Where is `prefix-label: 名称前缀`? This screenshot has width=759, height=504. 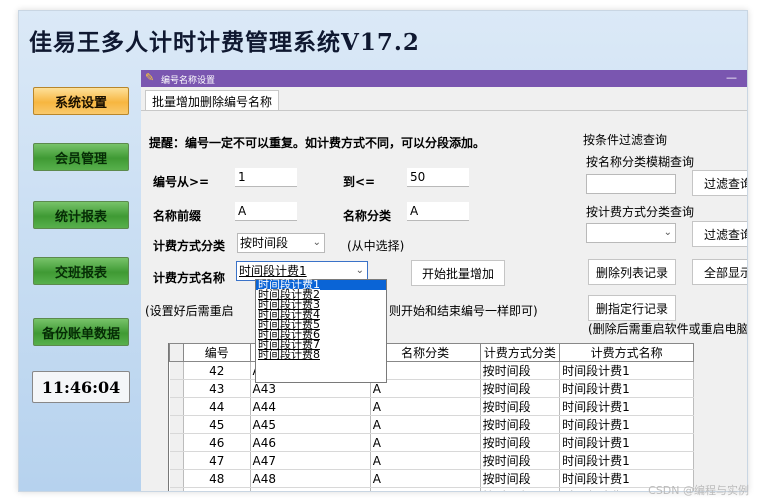 prefix-label: 名称前缀 is located at coordinates (177, 216).